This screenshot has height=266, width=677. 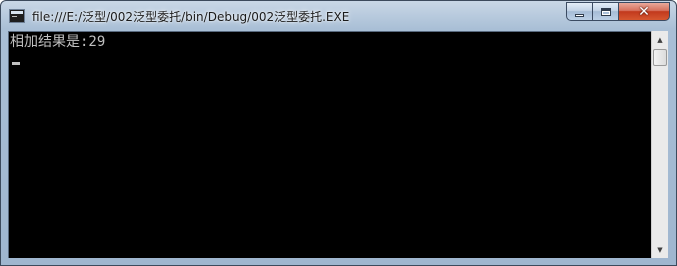 I want to click on scrollbar-thumb, so click(x=660, y=57).